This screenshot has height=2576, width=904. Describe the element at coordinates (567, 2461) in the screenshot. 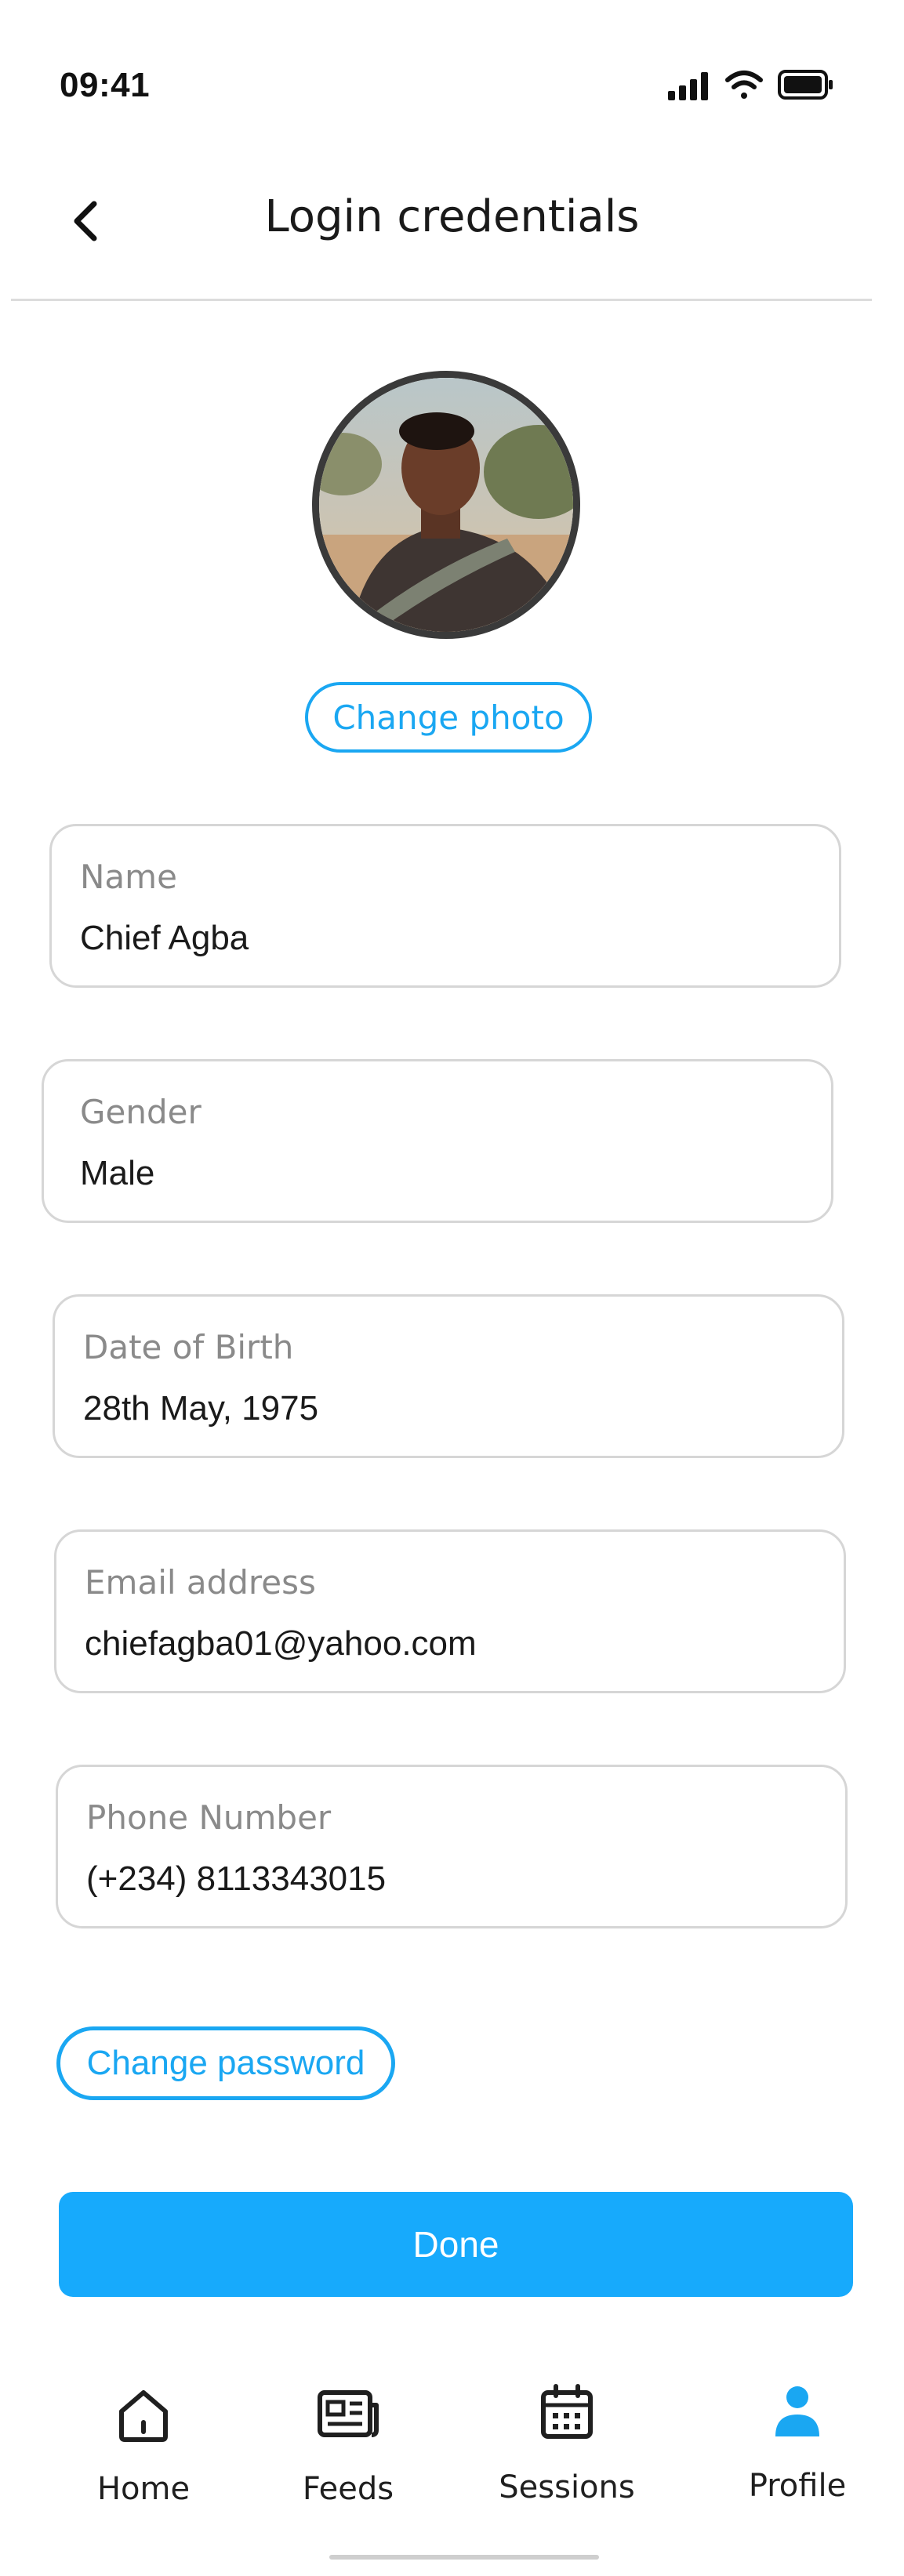

I see `nav-item-sessions: Sessions` at that location.